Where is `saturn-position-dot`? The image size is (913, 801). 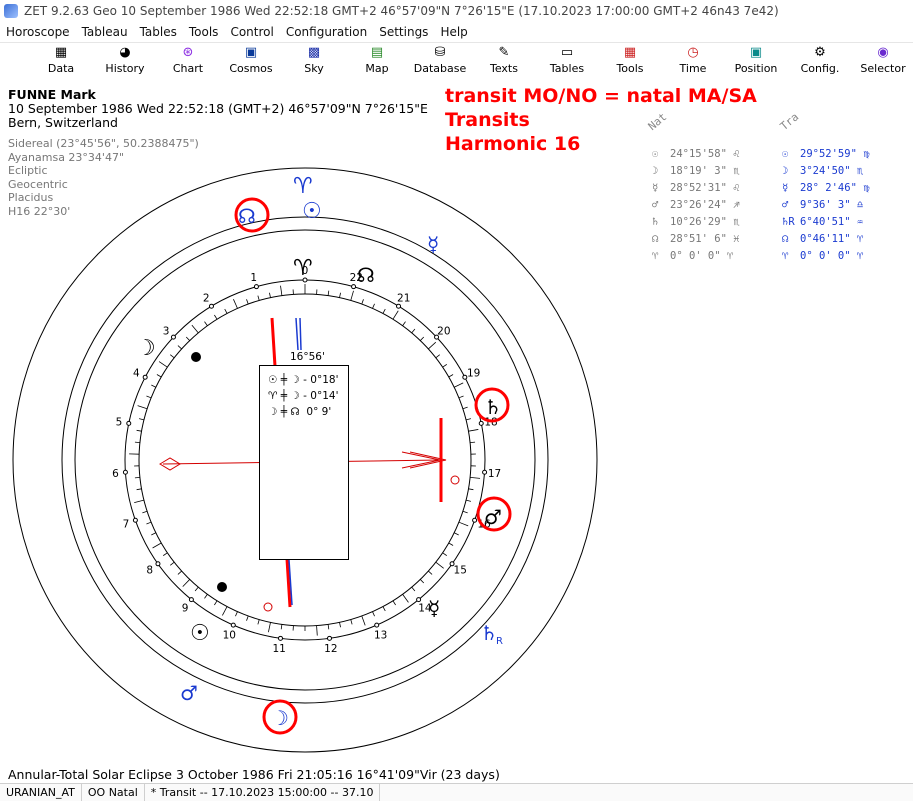 saturn-position-dot is located at coordinates (268, 607).